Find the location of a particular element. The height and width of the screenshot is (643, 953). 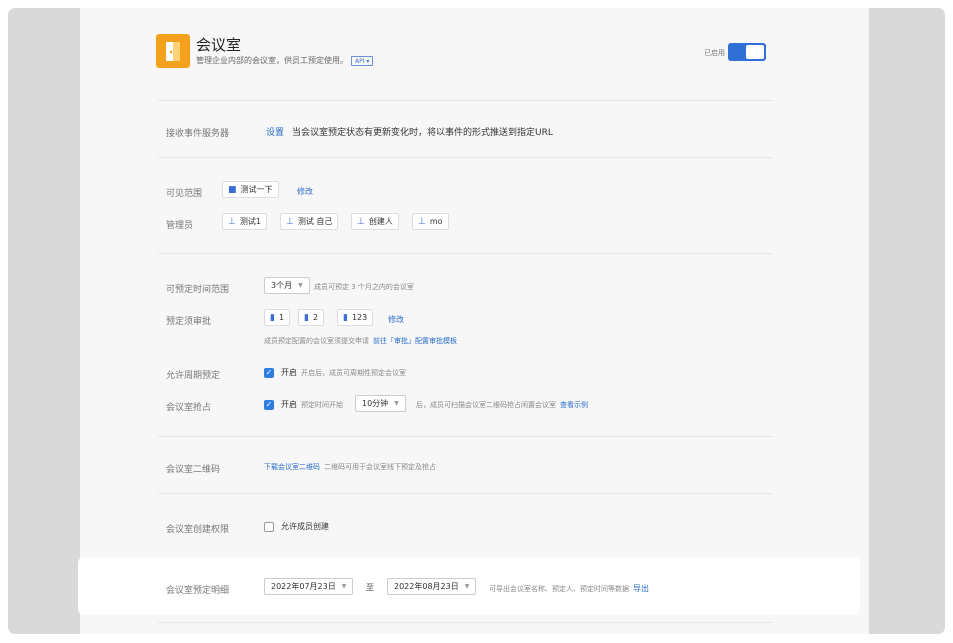

approval-chip: ▮ 1 is located at coordinates (277, 317).